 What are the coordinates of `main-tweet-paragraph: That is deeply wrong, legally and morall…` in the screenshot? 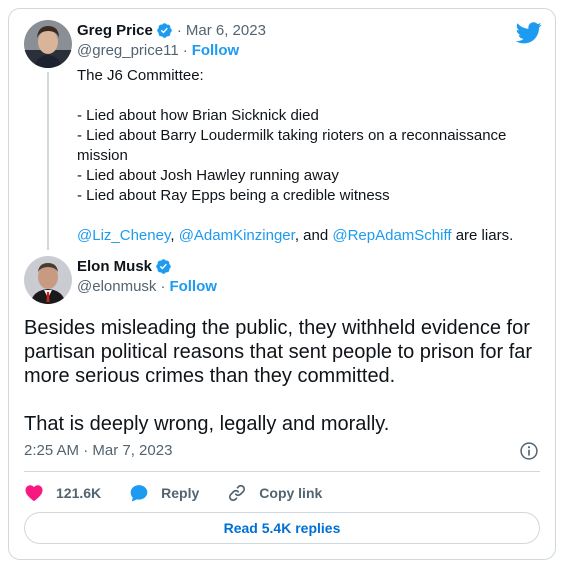 It's located at (207, 424).